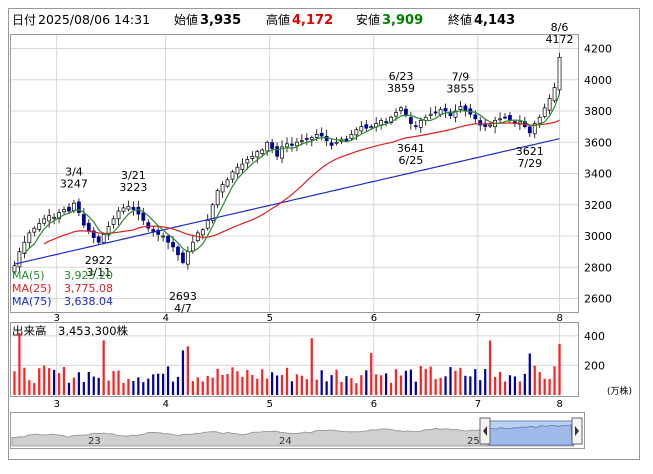 The width and height of the screenshot is (653, 474). What do you see at coordinates (494, 20) in the screenshot?
I see `close-value: 4,143` at bounding box center [494, 20].